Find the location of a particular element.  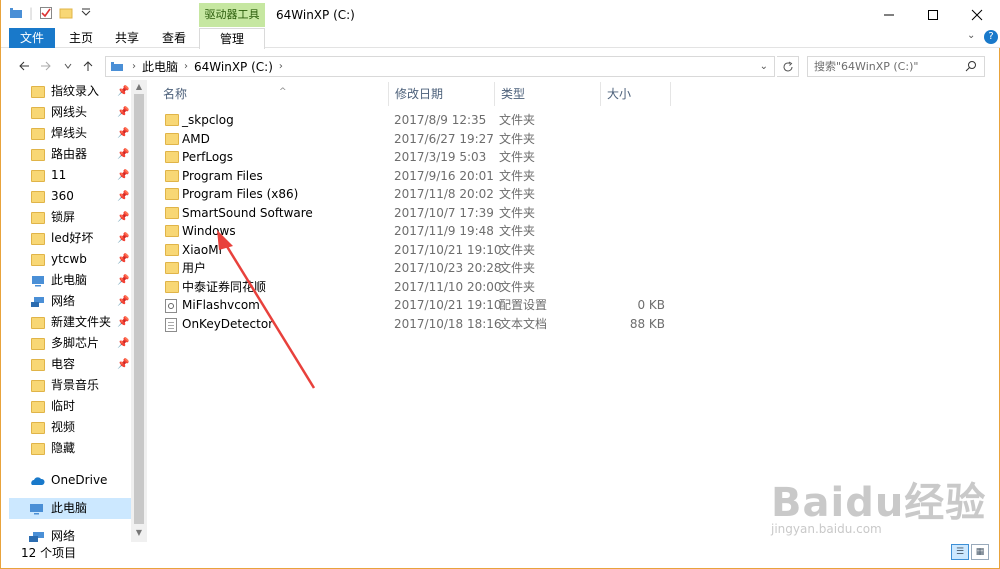

column-header-date: 修改日期 is located at coordinates (442, 94).